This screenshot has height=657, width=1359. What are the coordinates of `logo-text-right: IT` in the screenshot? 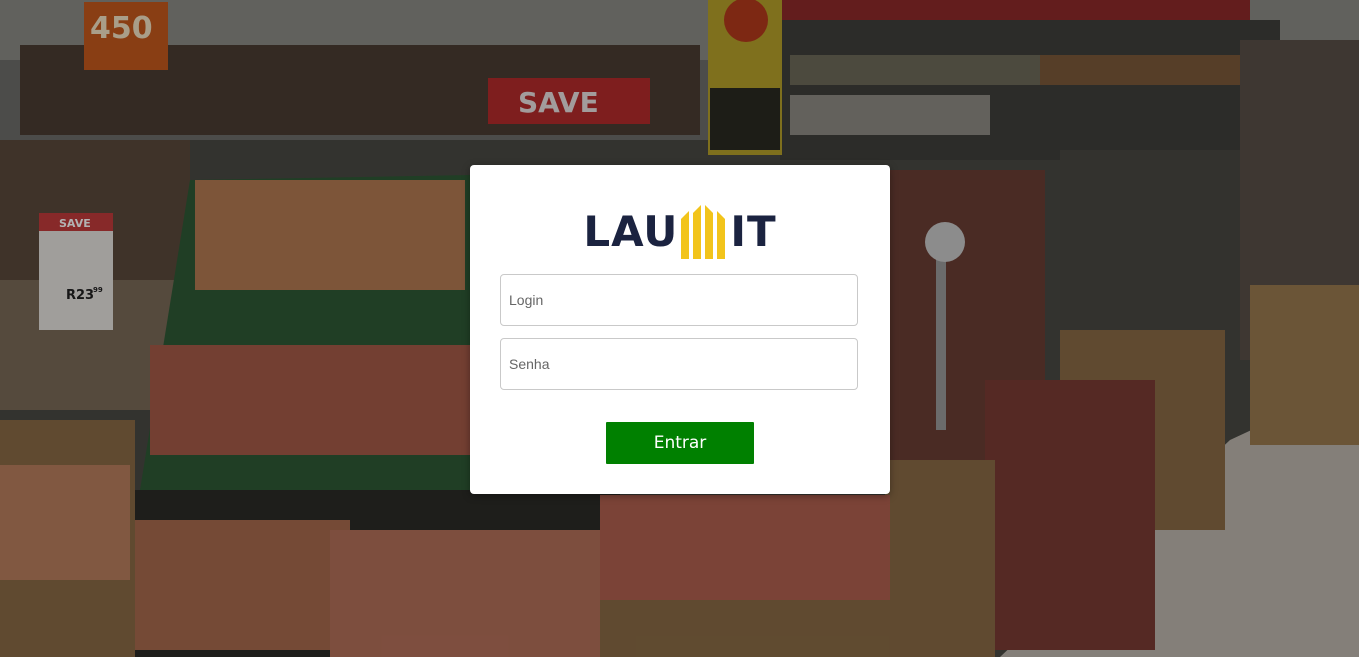 It's located at (753, 231).